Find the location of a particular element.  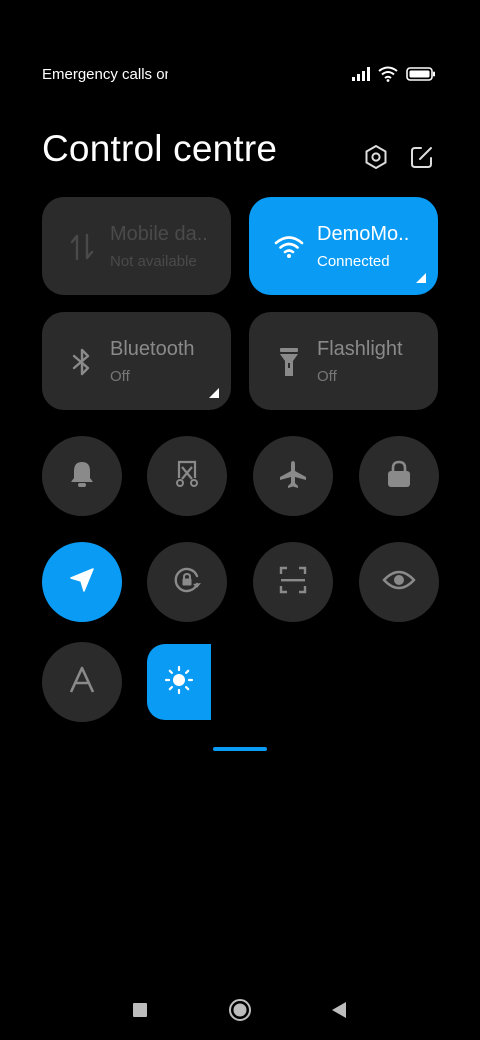

bluetooth-icon is located at coordinates (82, 362).